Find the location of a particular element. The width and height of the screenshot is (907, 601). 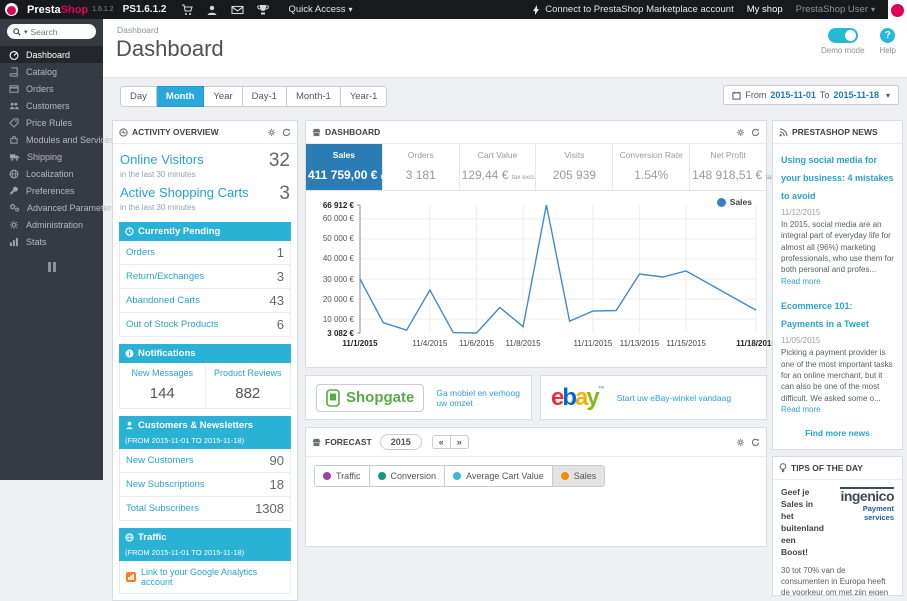

sidebar-item-administration: Administration is located at coordinates (51, 224).